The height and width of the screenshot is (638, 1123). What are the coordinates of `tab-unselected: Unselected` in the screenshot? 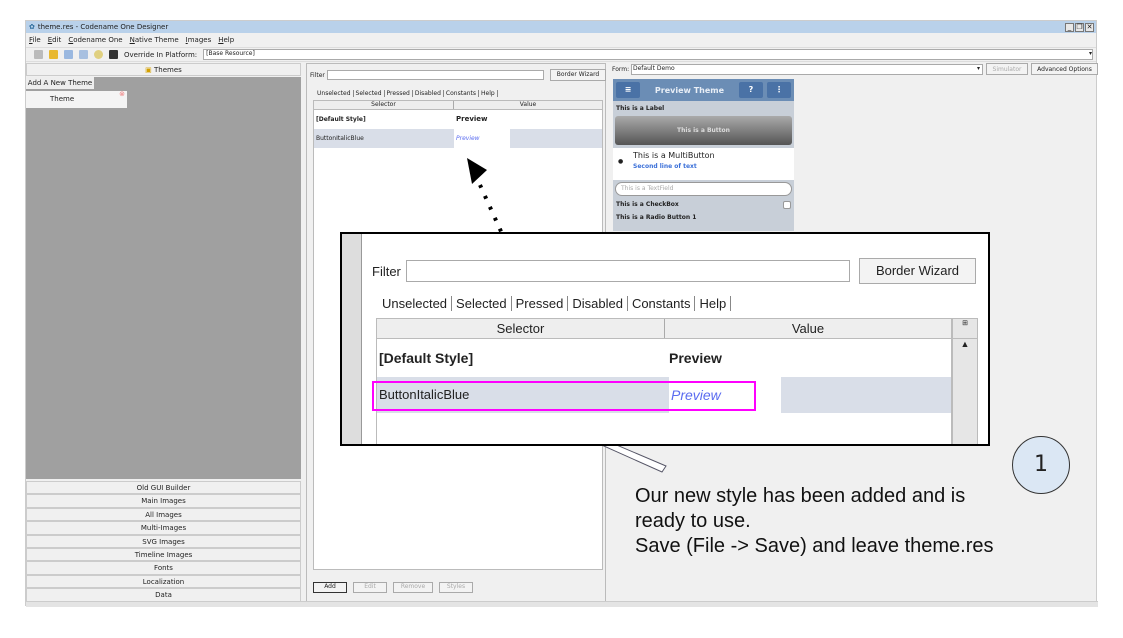 It's located at (415, 303).